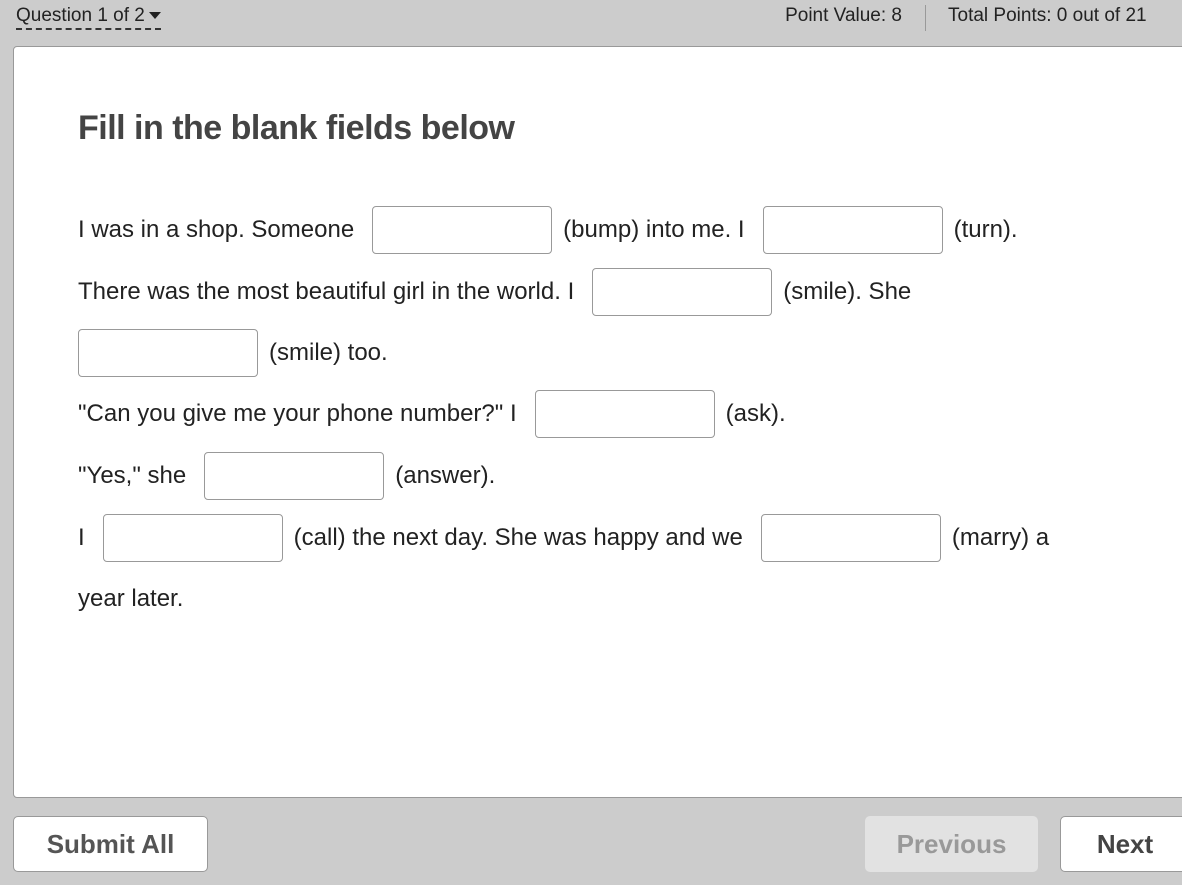 The image size is (1182, 885). I want to click on question-navigator-dropdown: Question 1 of 2, so click(88, 17).